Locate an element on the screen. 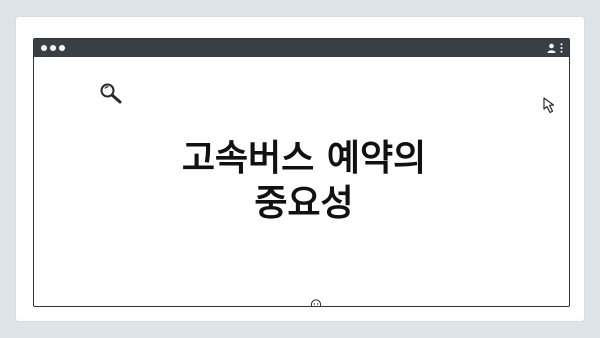 The width and height of the screenshot is (600, 338). lightbulb-face-icon is located at coordinates (316, 302).